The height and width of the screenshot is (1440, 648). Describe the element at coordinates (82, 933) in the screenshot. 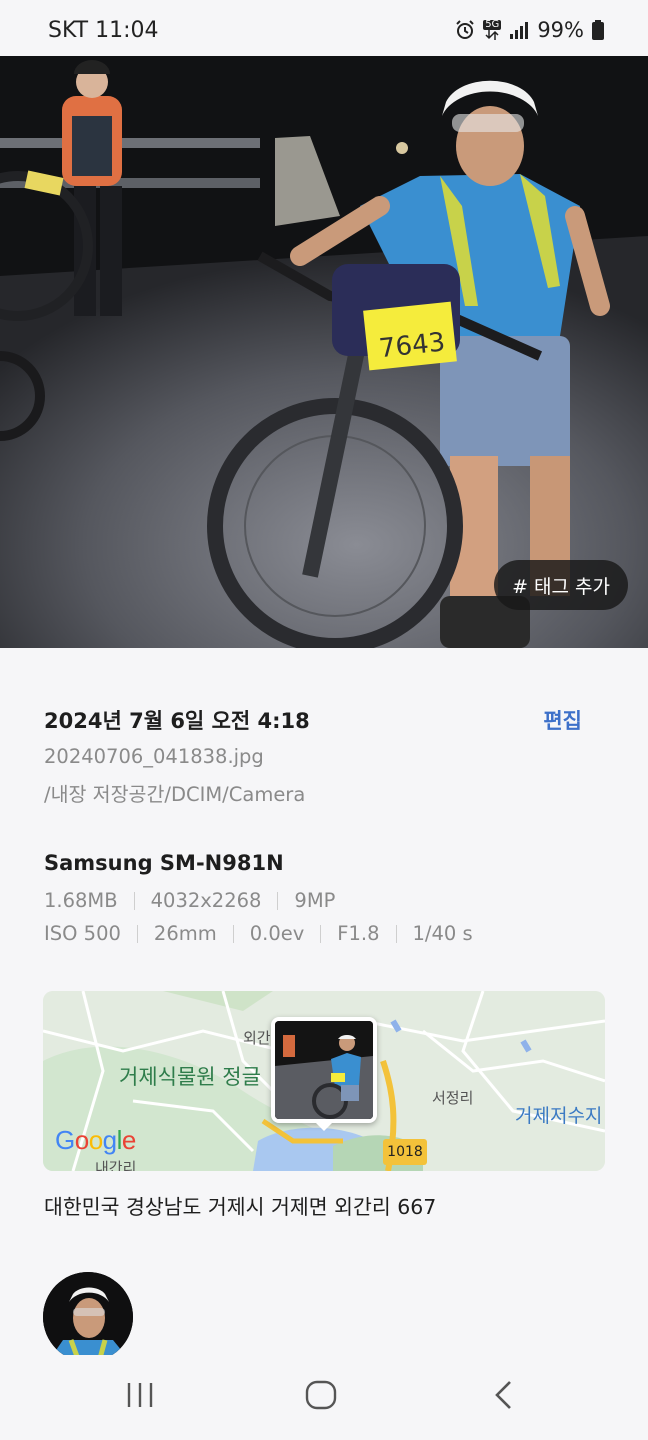

I see `iso: ISO 500` at that location.